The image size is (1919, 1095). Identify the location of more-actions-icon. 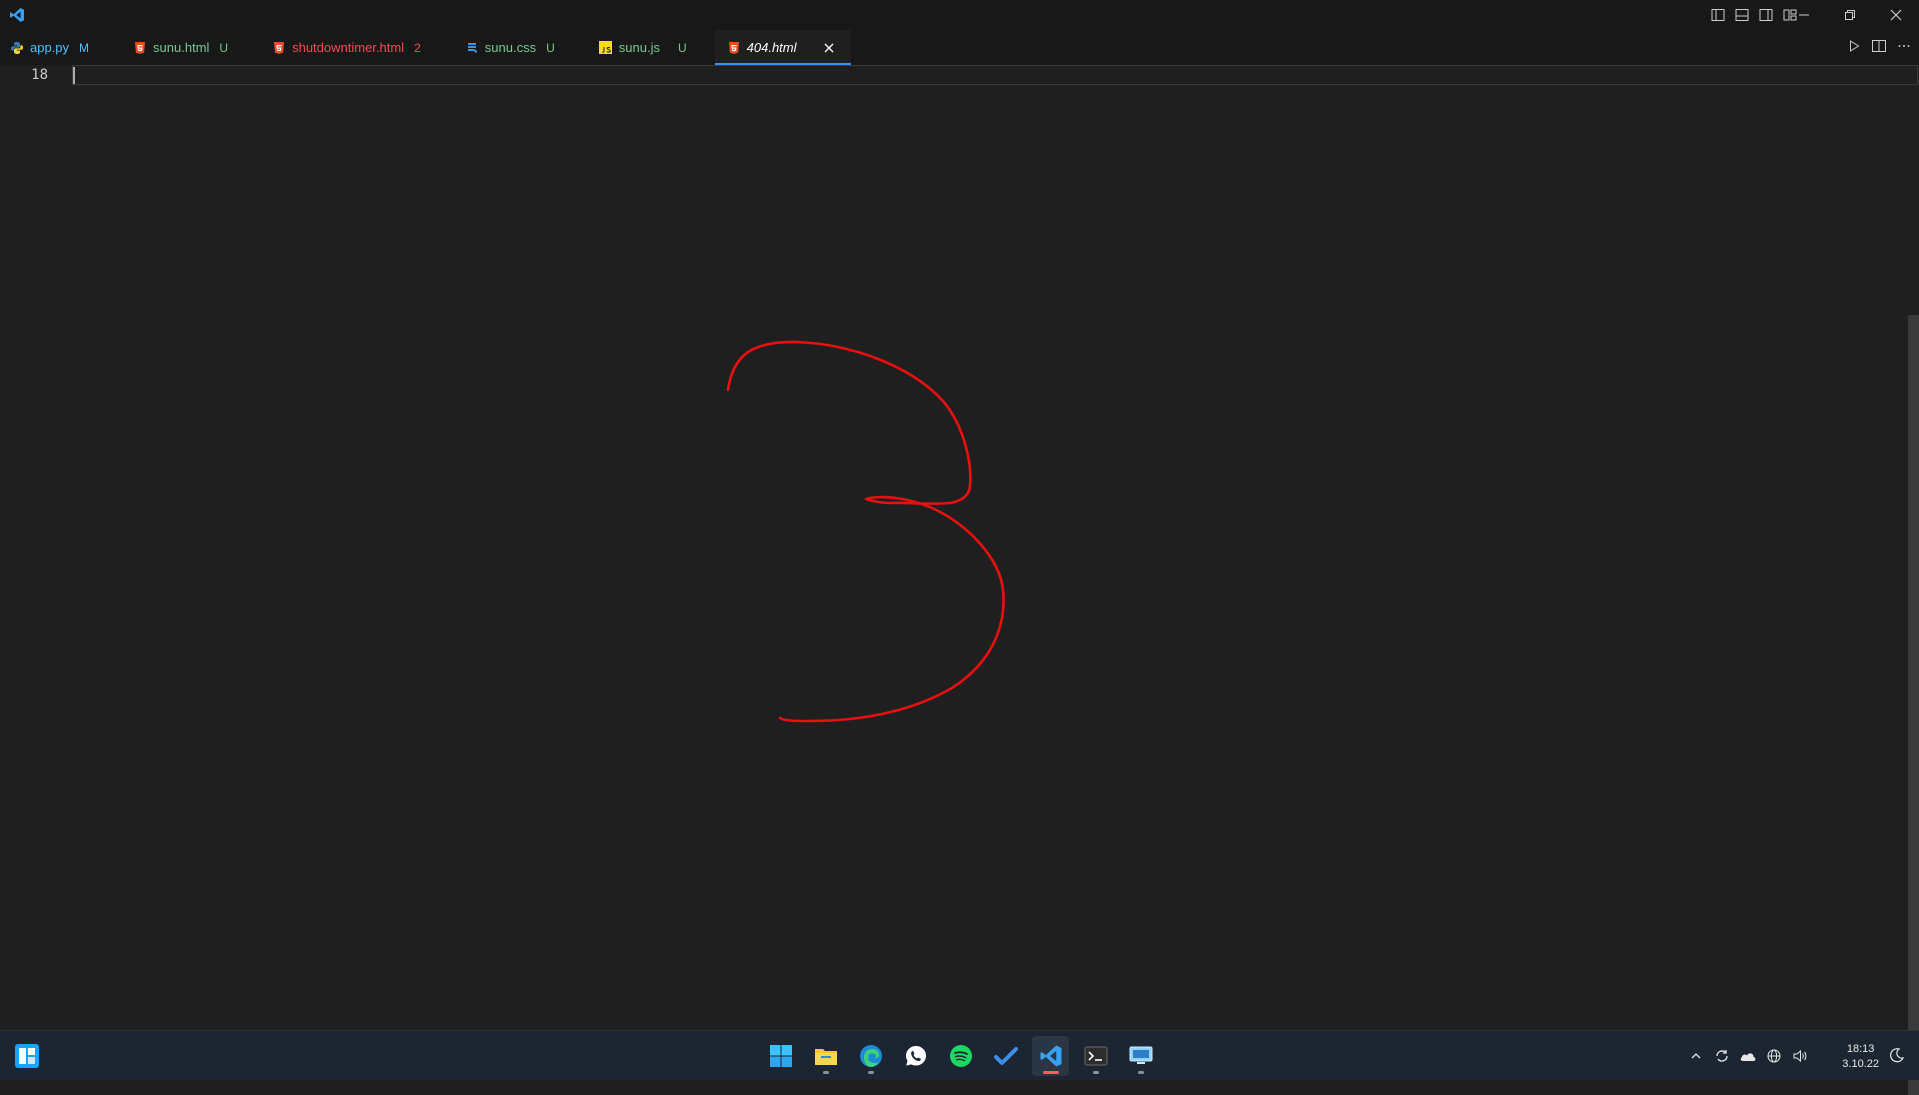
(1904, 47).